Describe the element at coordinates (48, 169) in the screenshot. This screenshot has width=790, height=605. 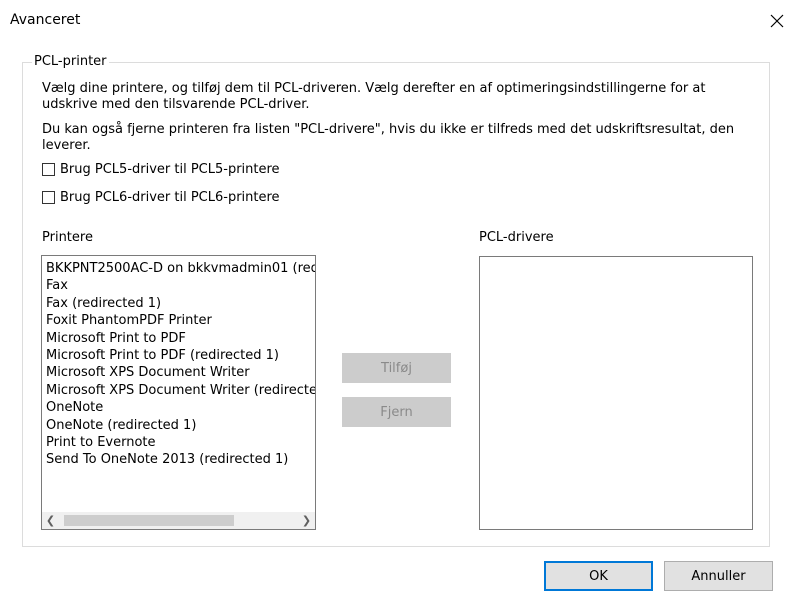
I see `pcl5-checkbox` at that location.